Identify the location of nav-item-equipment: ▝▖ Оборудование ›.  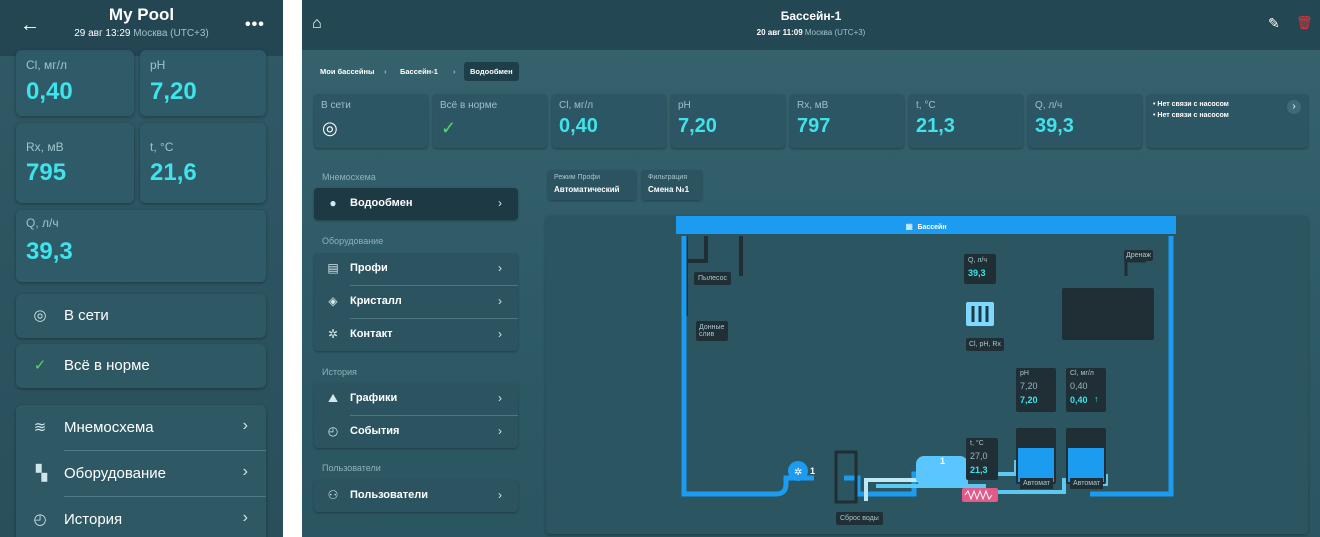
(141, 473).